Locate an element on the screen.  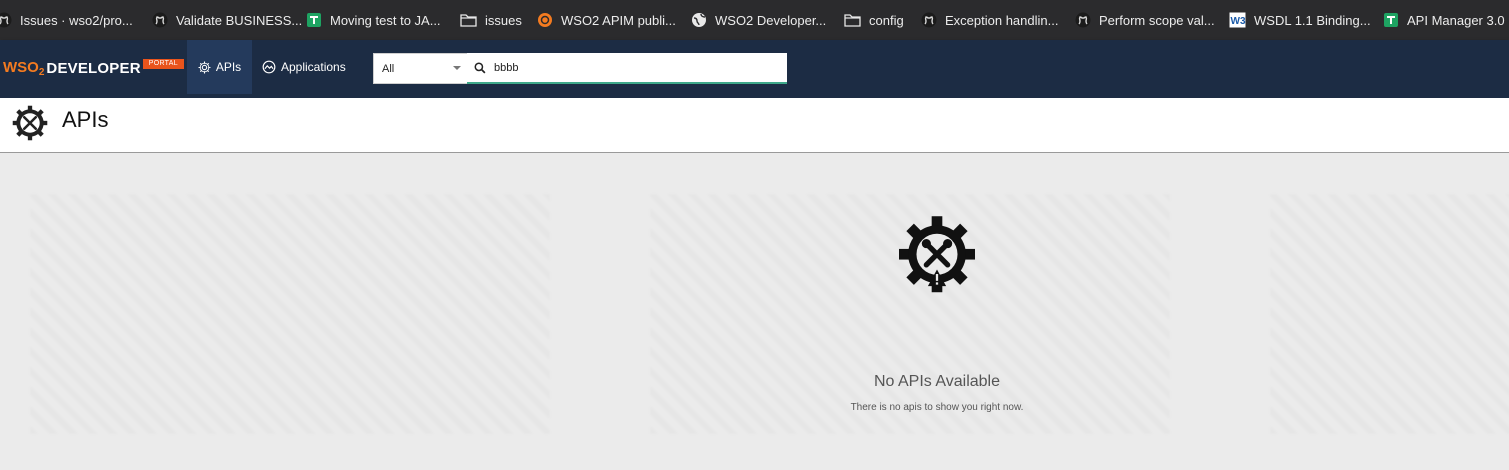
bookmark-label: issues is located at coordinates (503, 20).